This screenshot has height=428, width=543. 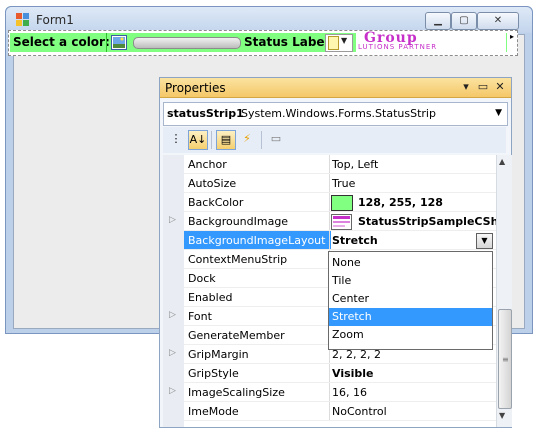 What do you see at coordinates (335, 88) in the screenshot?
I see `properties-titlebar: Properties ▾ ▭ ✕` at bounding box center [335, 88].